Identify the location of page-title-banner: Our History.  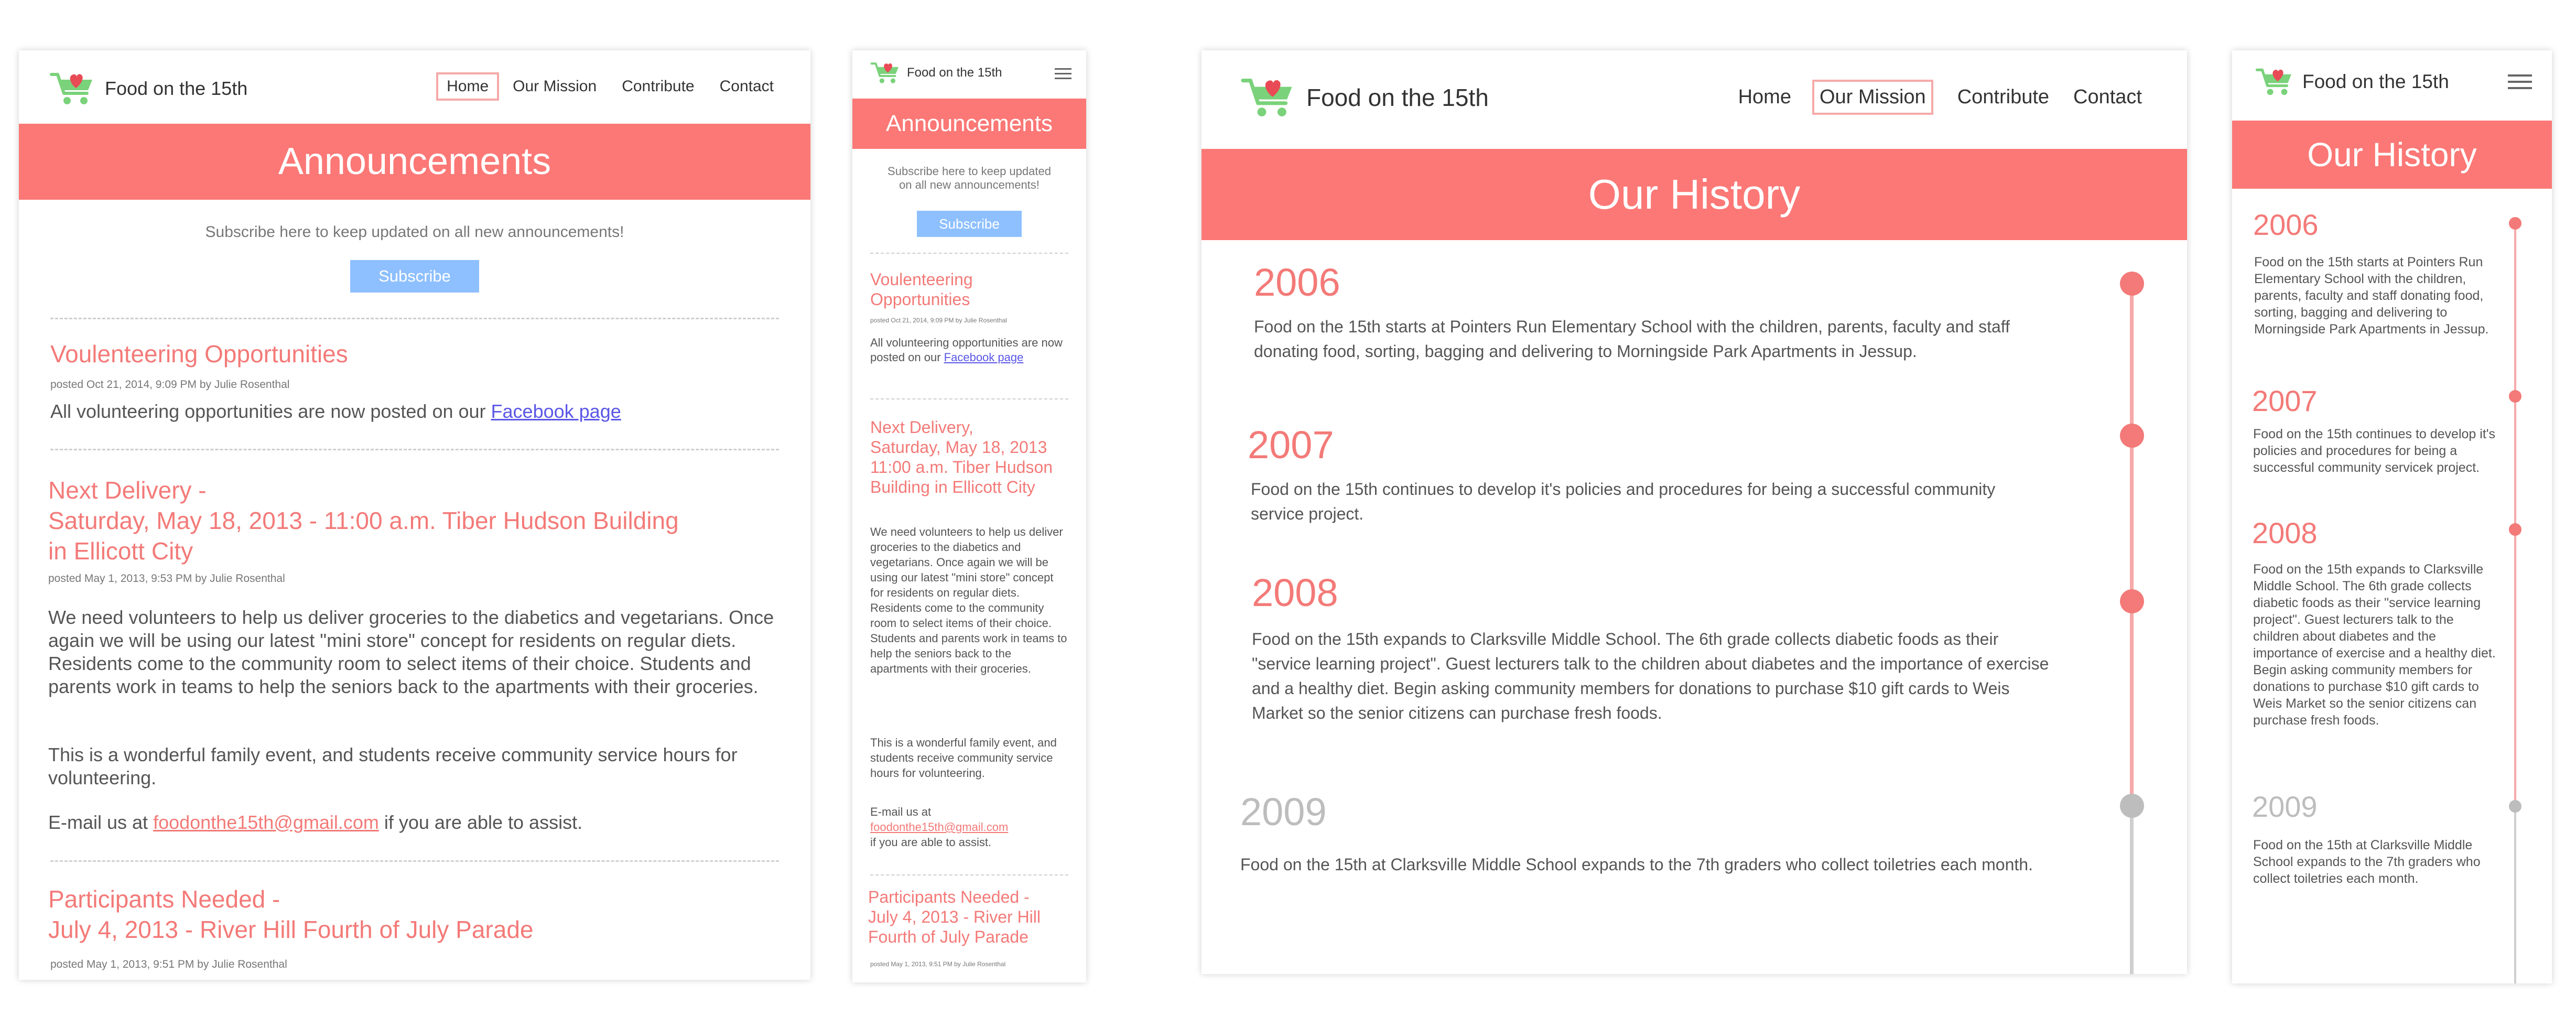
(1694, 194).